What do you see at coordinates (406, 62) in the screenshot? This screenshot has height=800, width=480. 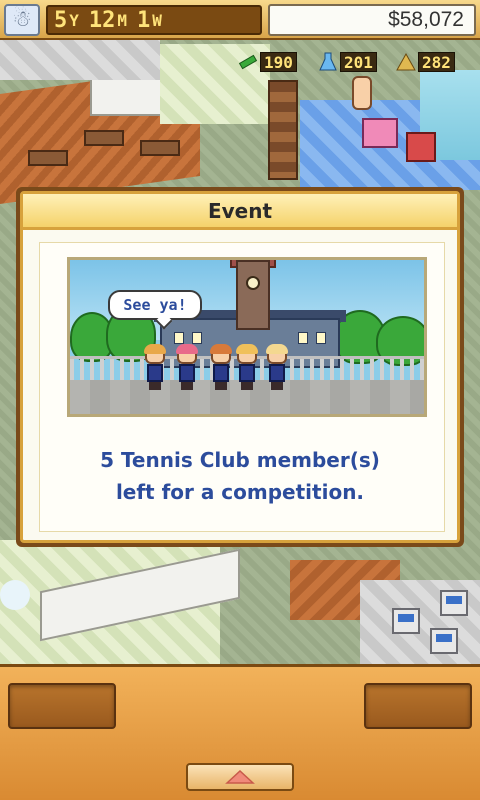 I see `pyramid-icon` at bounding box center [406, 62].